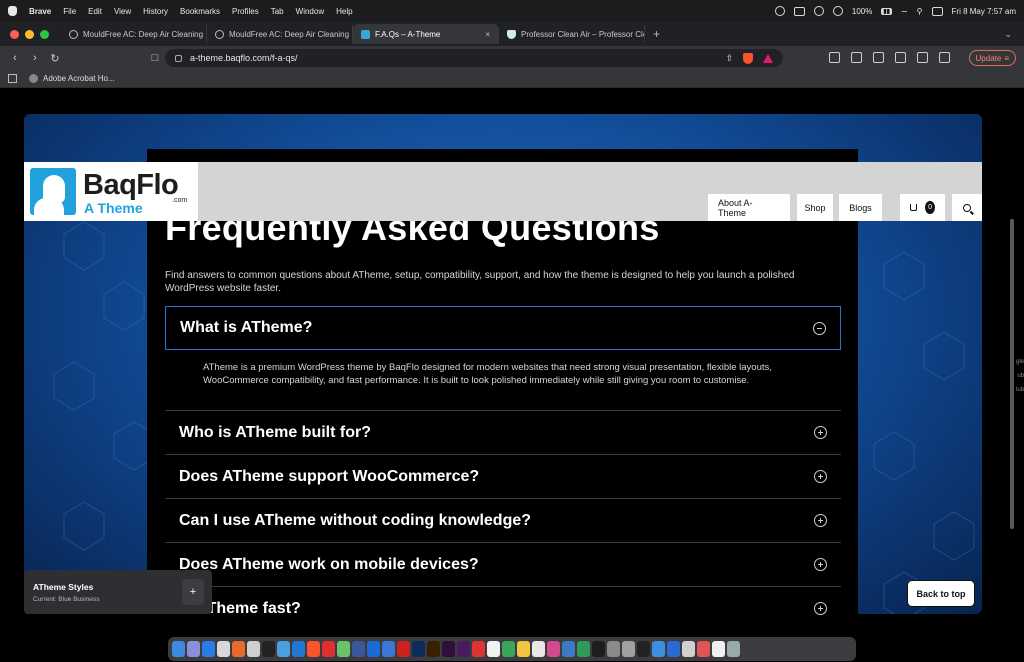 The height and width of the screenshot is (662, 1024). Describe the element at coordinates (433, 649) in the screenshot. I see `illustrator-icon` at that location.